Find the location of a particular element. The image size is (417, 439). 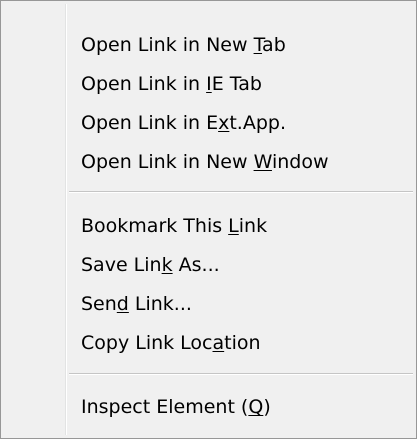

menu-item-label: Inspect Element (Q) is located at coordinates (176, 407).